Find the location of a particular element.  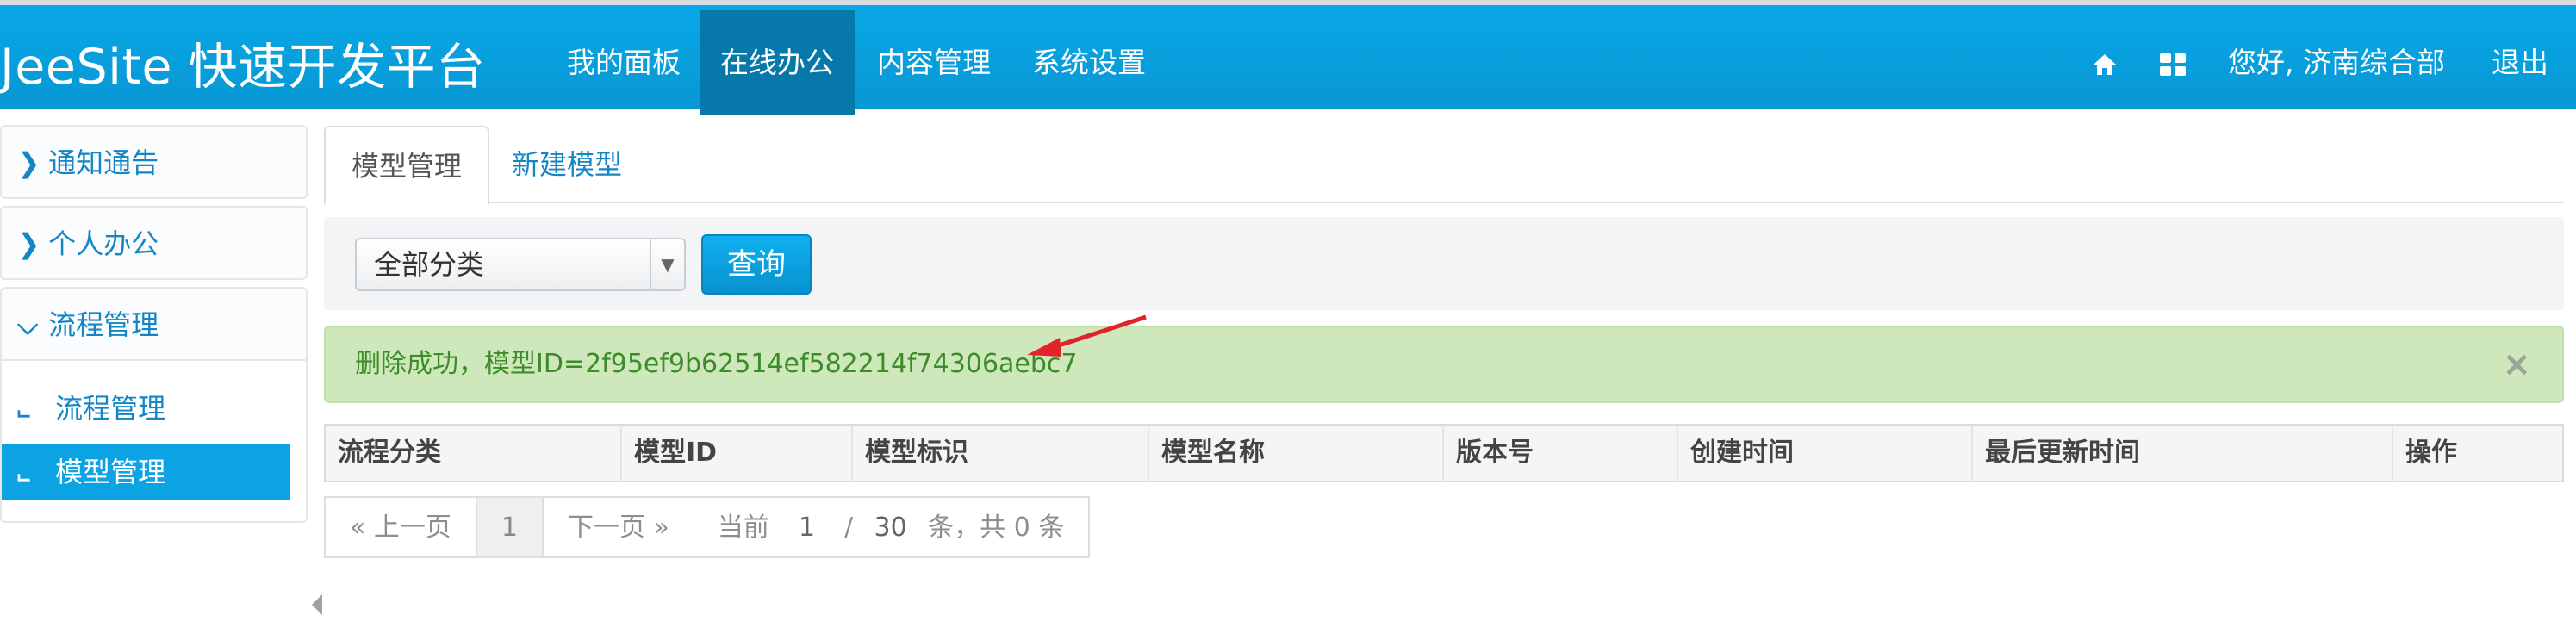

home-icon is located at coordinates (2105, 63).